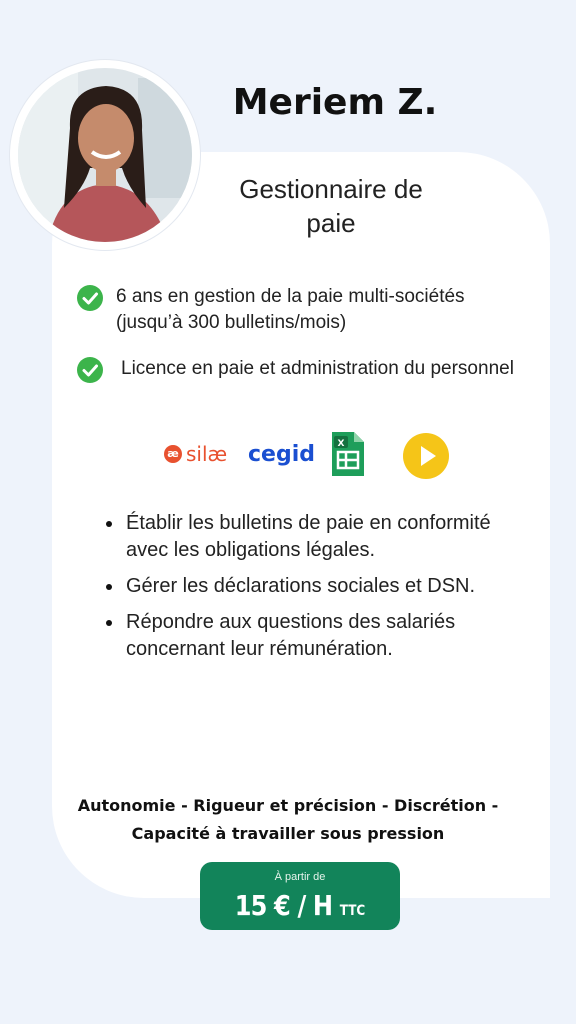  I want to click on price-value: 15 € / H, so click(283, 905).